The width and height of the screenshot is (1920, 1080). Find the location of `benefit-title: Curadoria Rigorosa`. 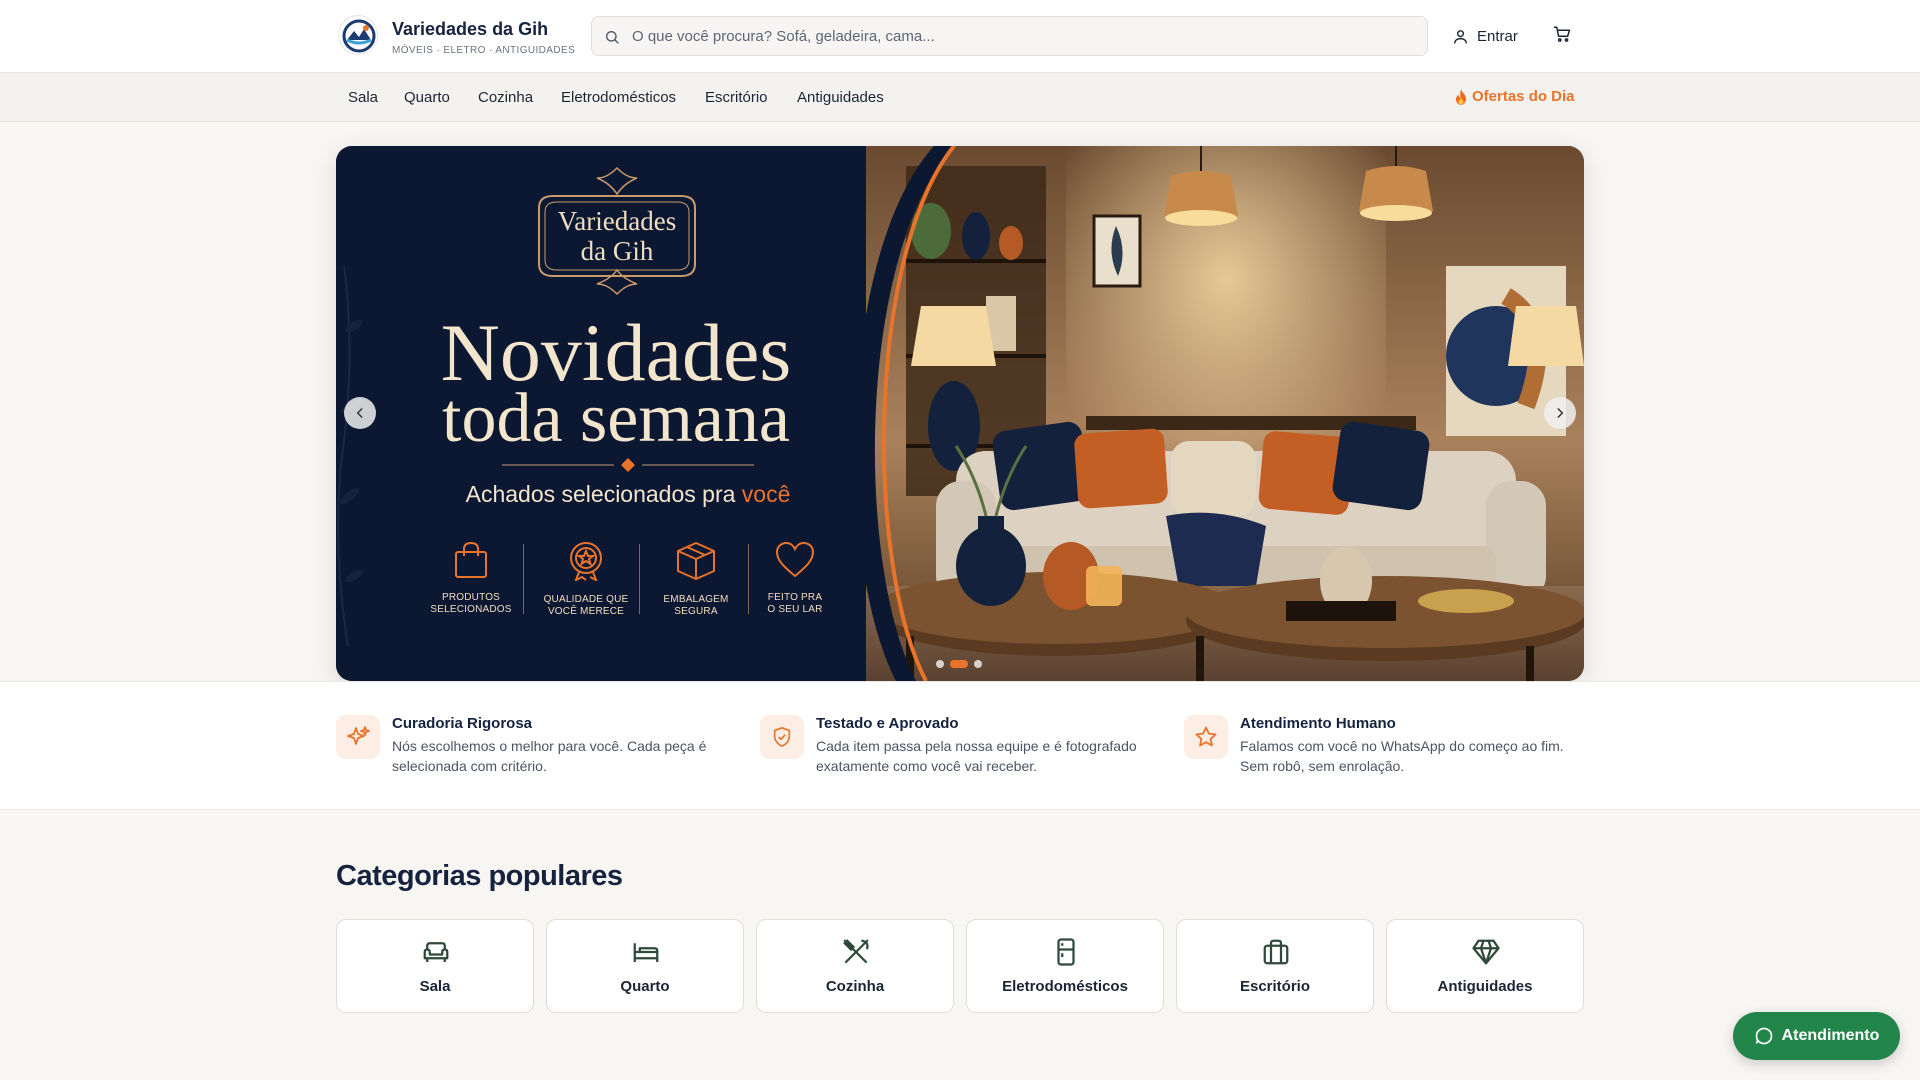

benefit-title: Curadoria Rigorosa is located at coordinates (462, 723).